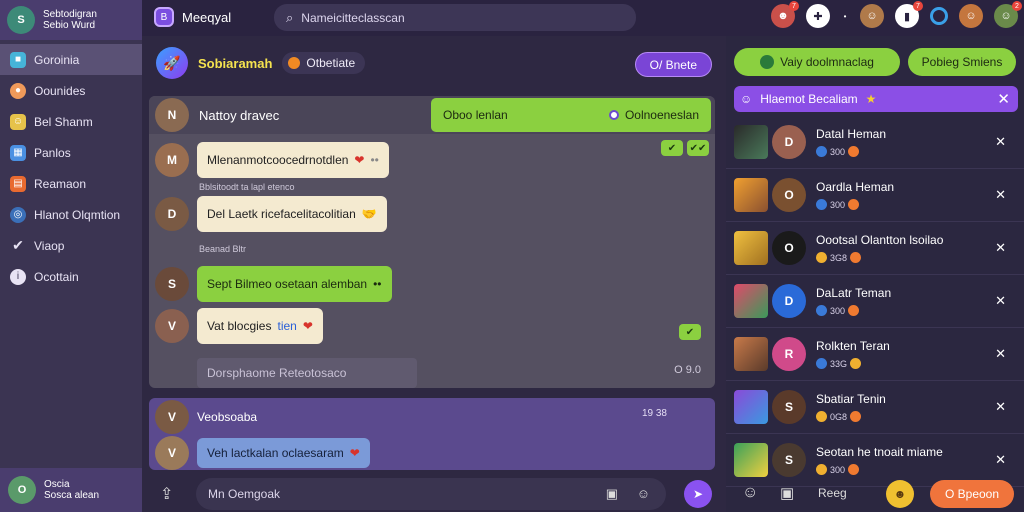 The image size is (1024, 512). Describe the element at coordinates (909, 14) in the screenshot. I see `bookmark-icon: ▮ 7` at that location.